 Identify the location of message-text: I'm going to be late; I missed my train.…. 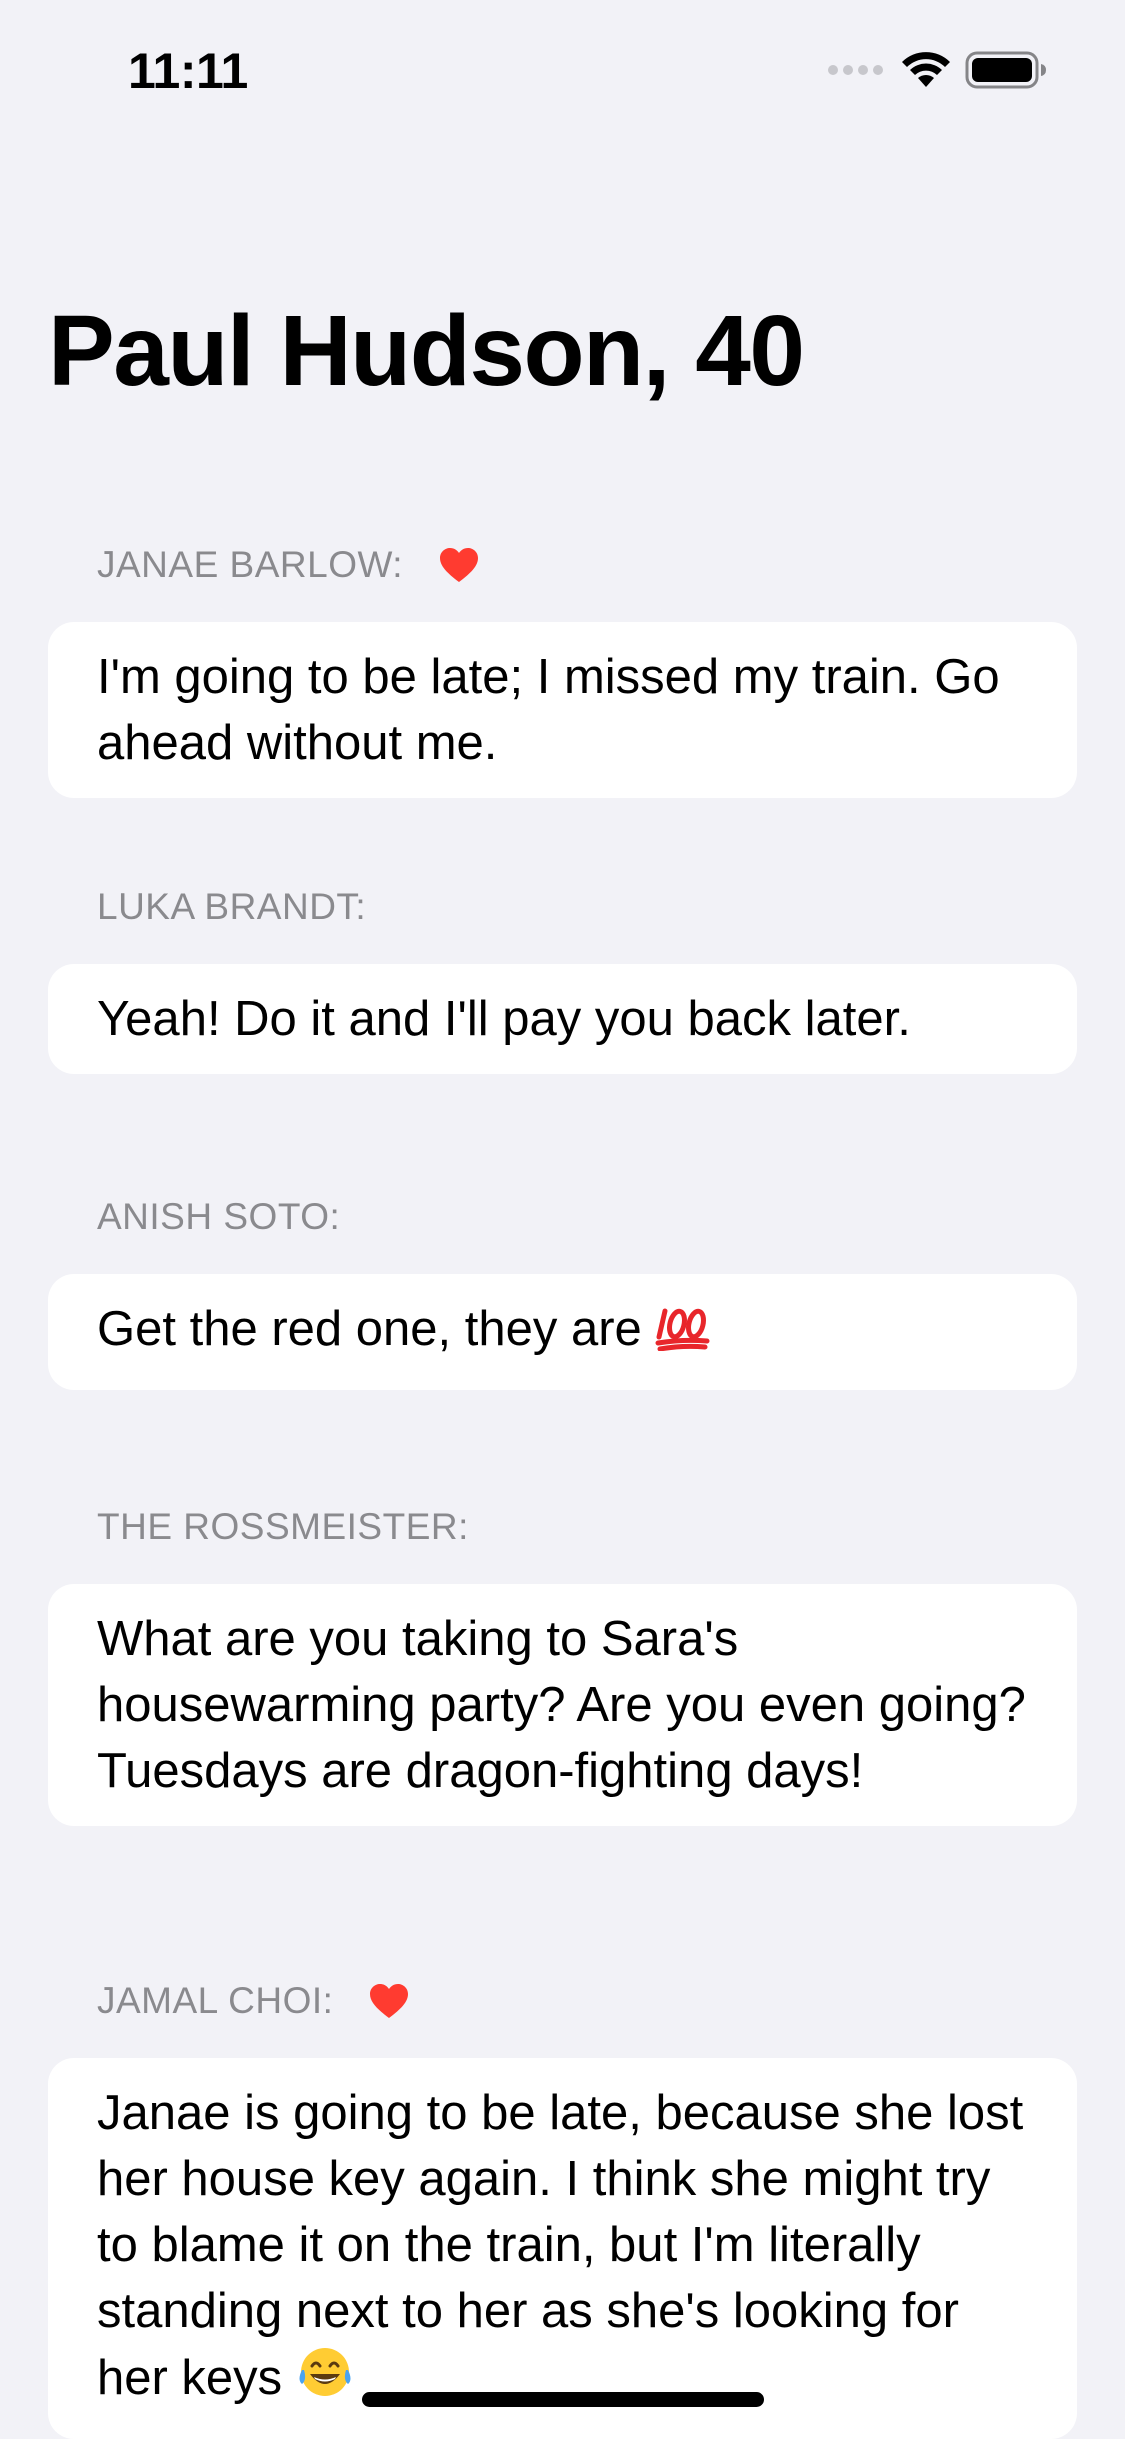
(548, 710).